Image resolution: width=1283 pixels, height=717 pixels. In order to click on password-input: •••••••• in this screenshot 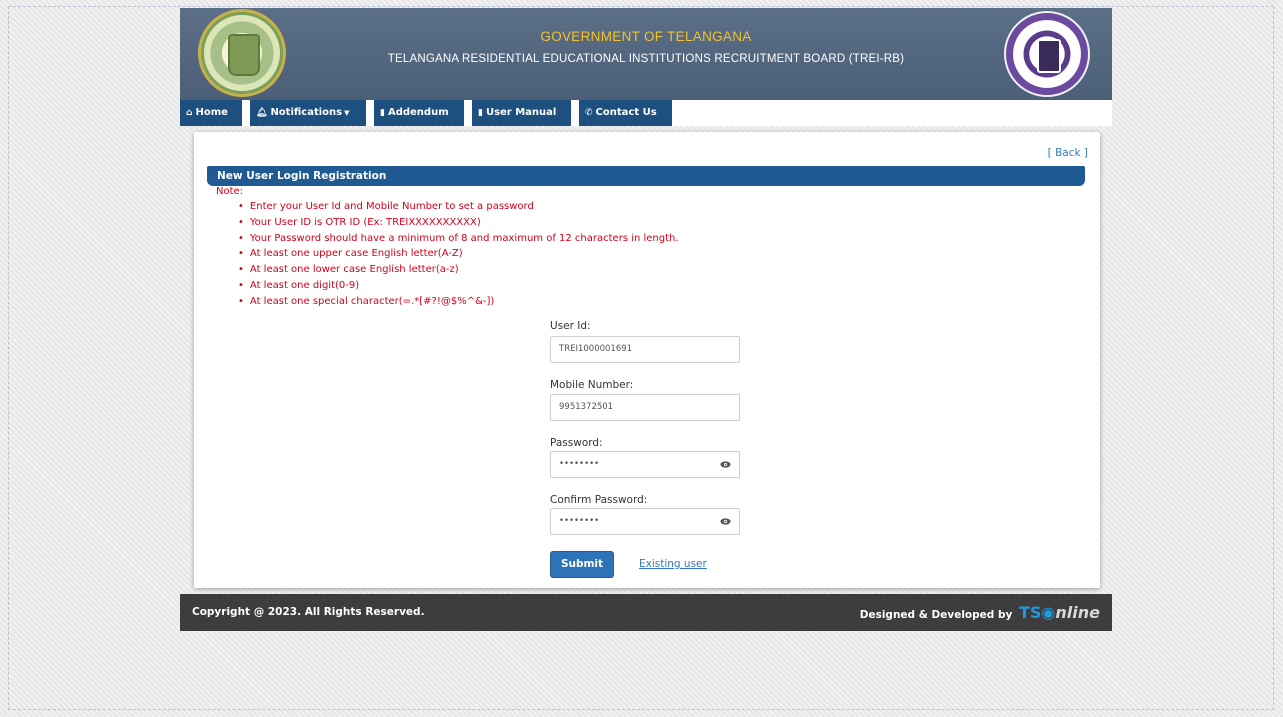, I will do `click(645, 464)`.